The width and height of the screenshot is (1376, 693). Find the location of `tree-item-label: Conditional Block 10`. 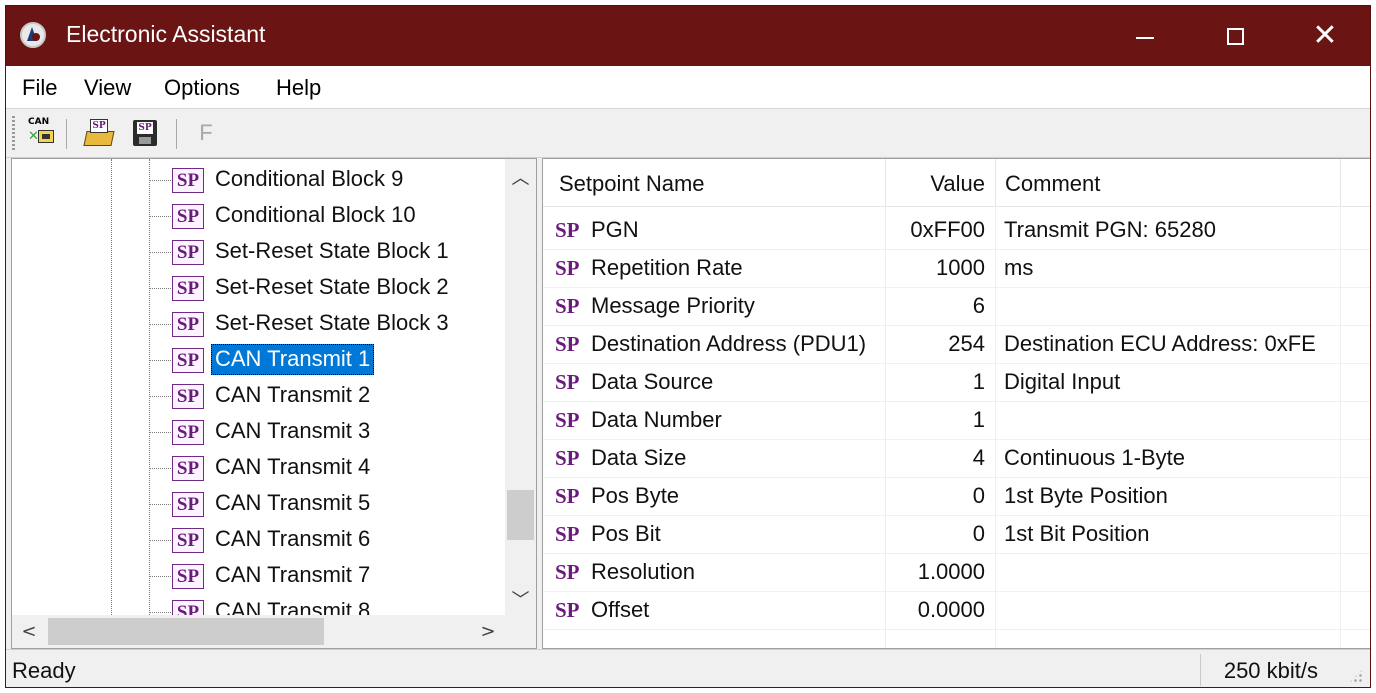

tree-item-label: Conditional Block 10 is located at coordinates (315, 214).